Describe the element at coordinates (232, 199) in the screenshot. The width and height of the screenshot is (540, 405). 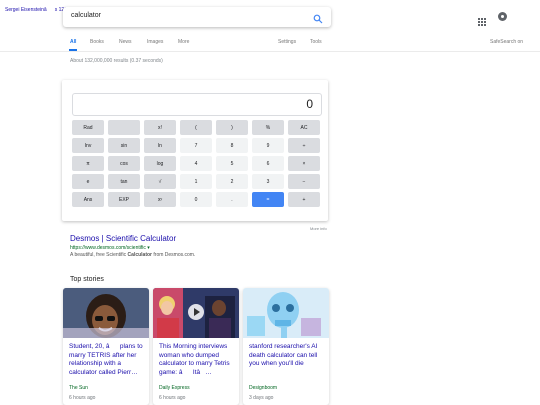
I see `decimal-key: .` at that location.